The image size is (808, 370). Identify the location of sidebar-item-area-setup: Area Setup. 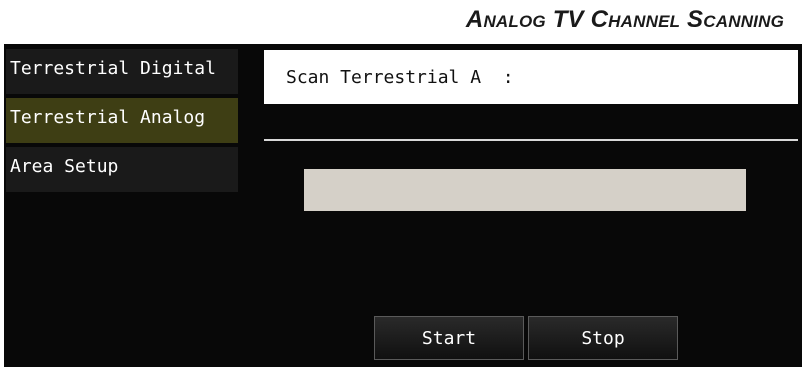
(122, 169).